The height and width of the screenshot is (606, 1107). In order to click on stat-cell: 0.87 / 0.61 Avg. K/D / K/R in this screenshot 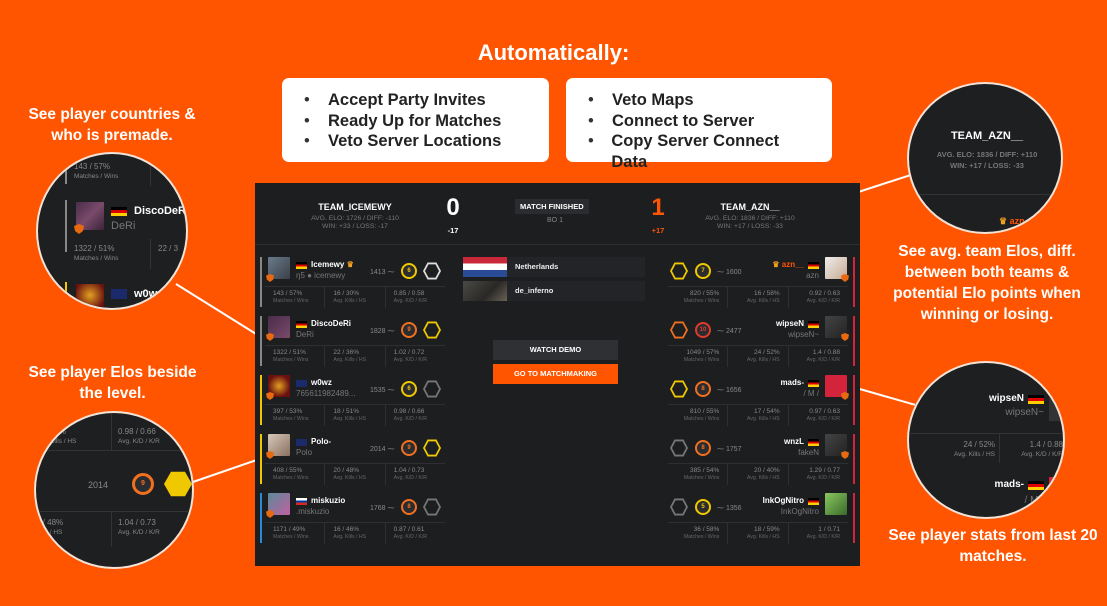, I will do `click(415, 533)`.